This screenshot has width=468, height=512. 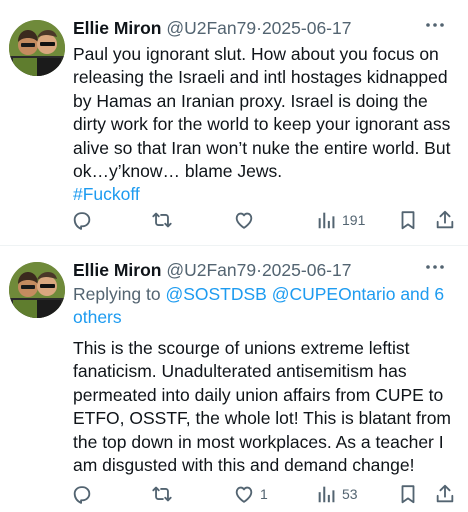 I want to click on like-button, so click(x=246, y=220).